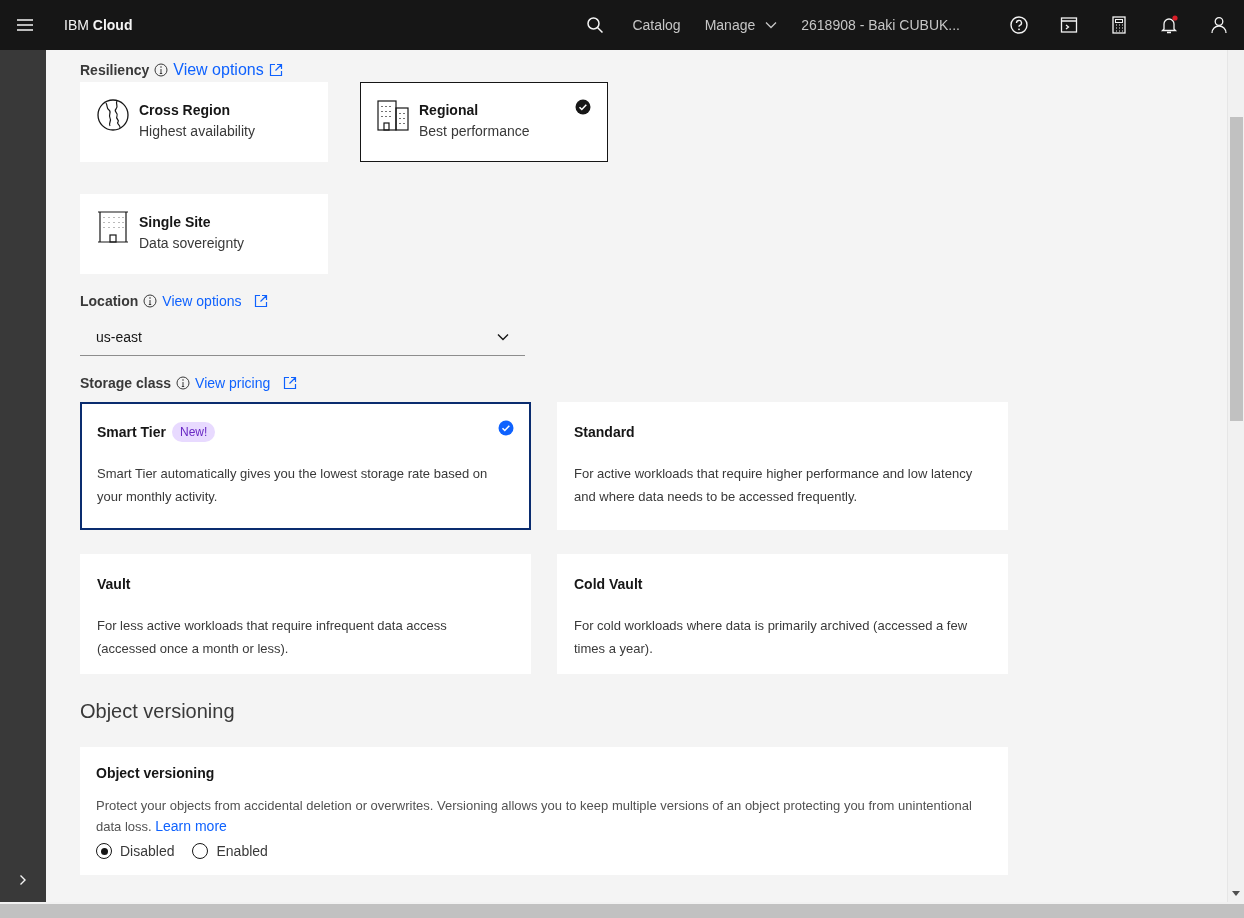  Describe the element at coordinates (158, 711) in the screenshot. I see `section-heading: Object versioning` at that location.